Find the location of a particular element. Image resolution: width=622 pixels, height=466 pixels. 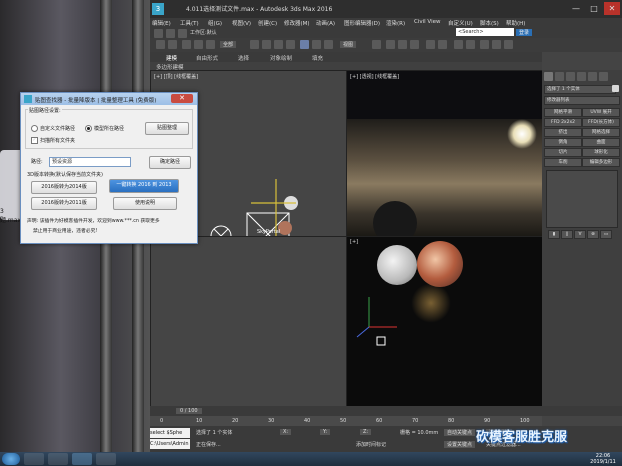

align-icon is located at coordinates (442, 44).